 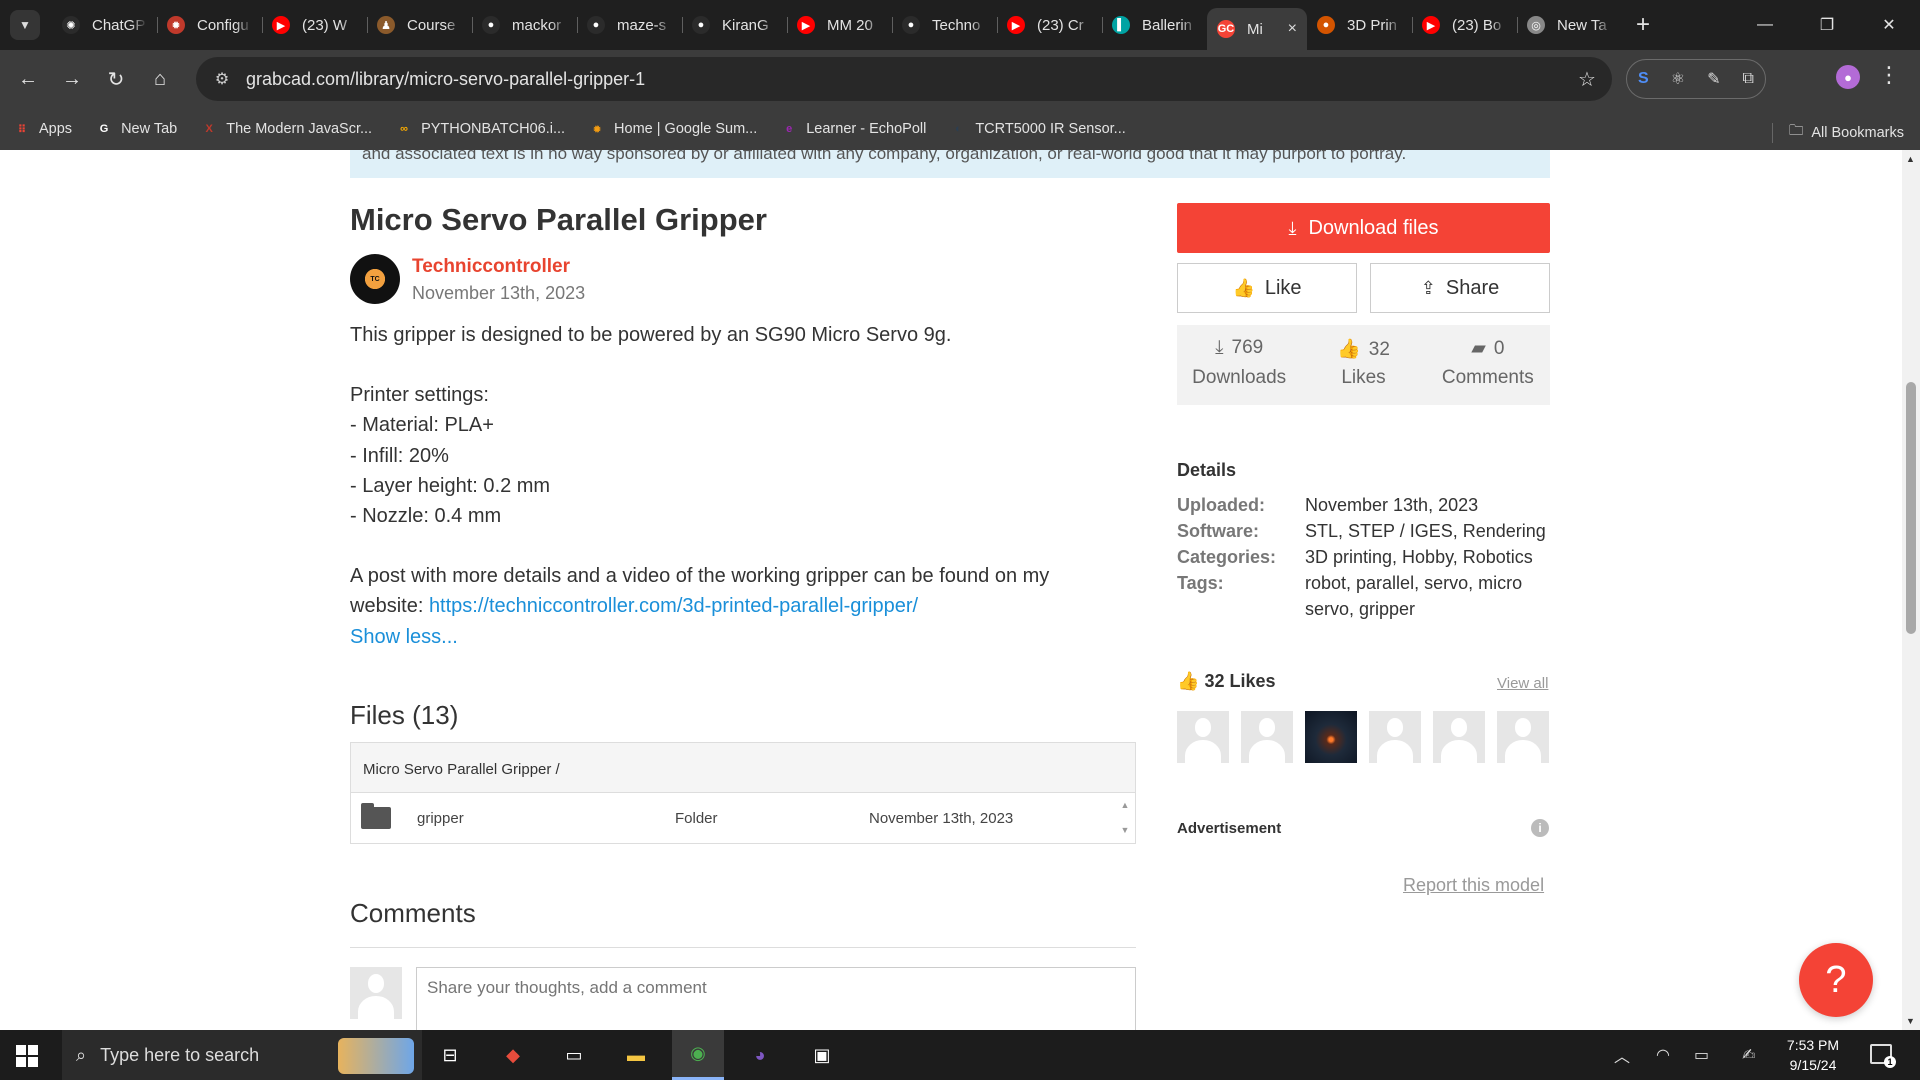 What do you see at coordinates (1622, 1055) in the screenshot?
I see `tray-chevron-icon: ︿` at bounding box center [1622, 1055].